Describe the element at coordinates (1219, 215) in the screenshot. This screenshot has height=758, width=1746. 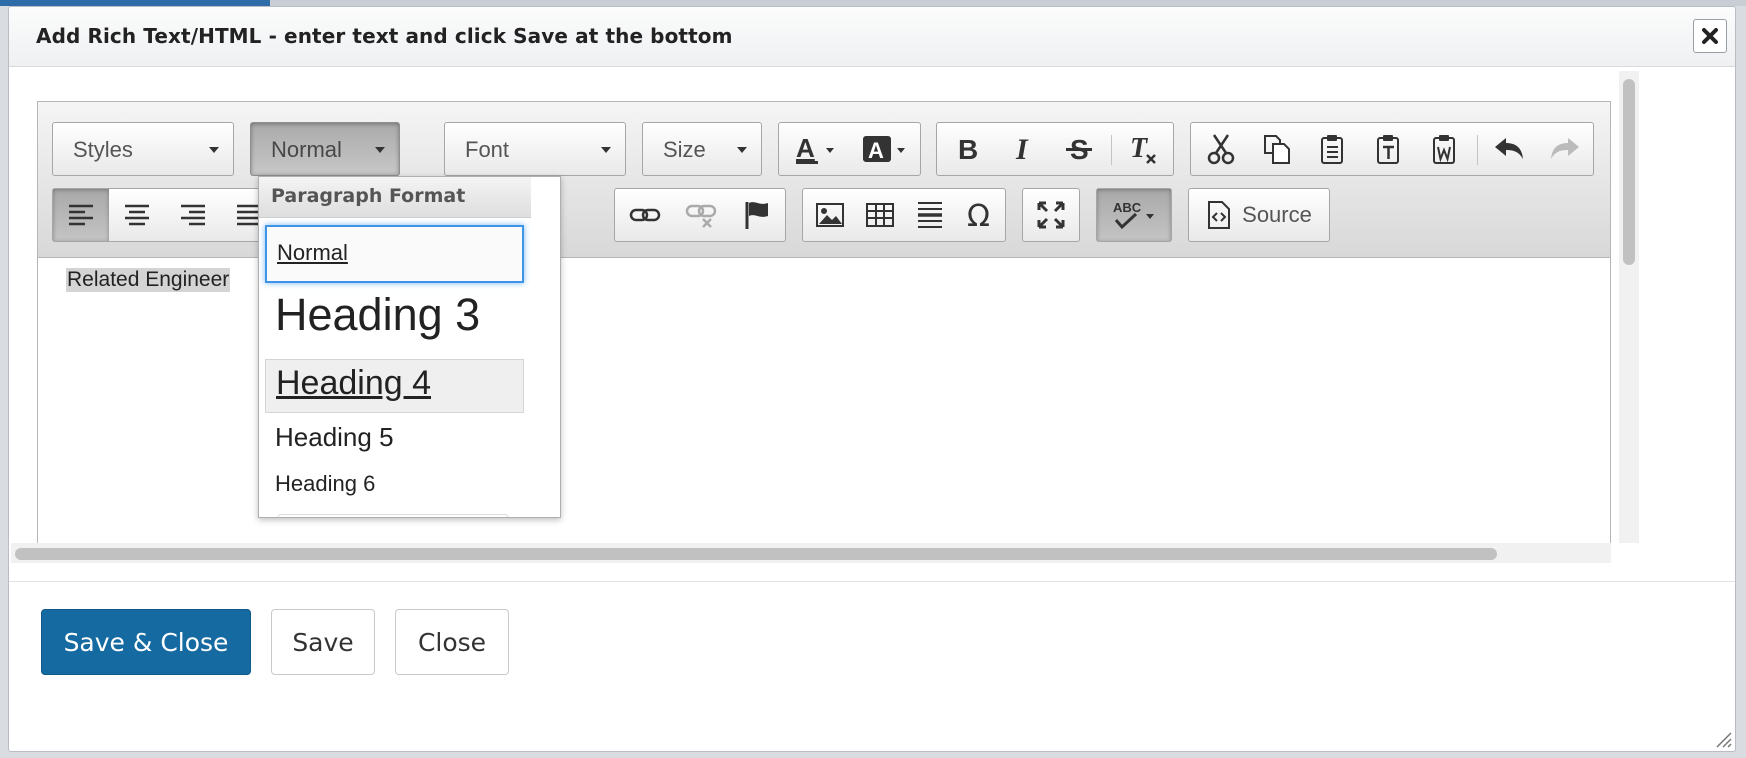
I see `source-icon` at that location.